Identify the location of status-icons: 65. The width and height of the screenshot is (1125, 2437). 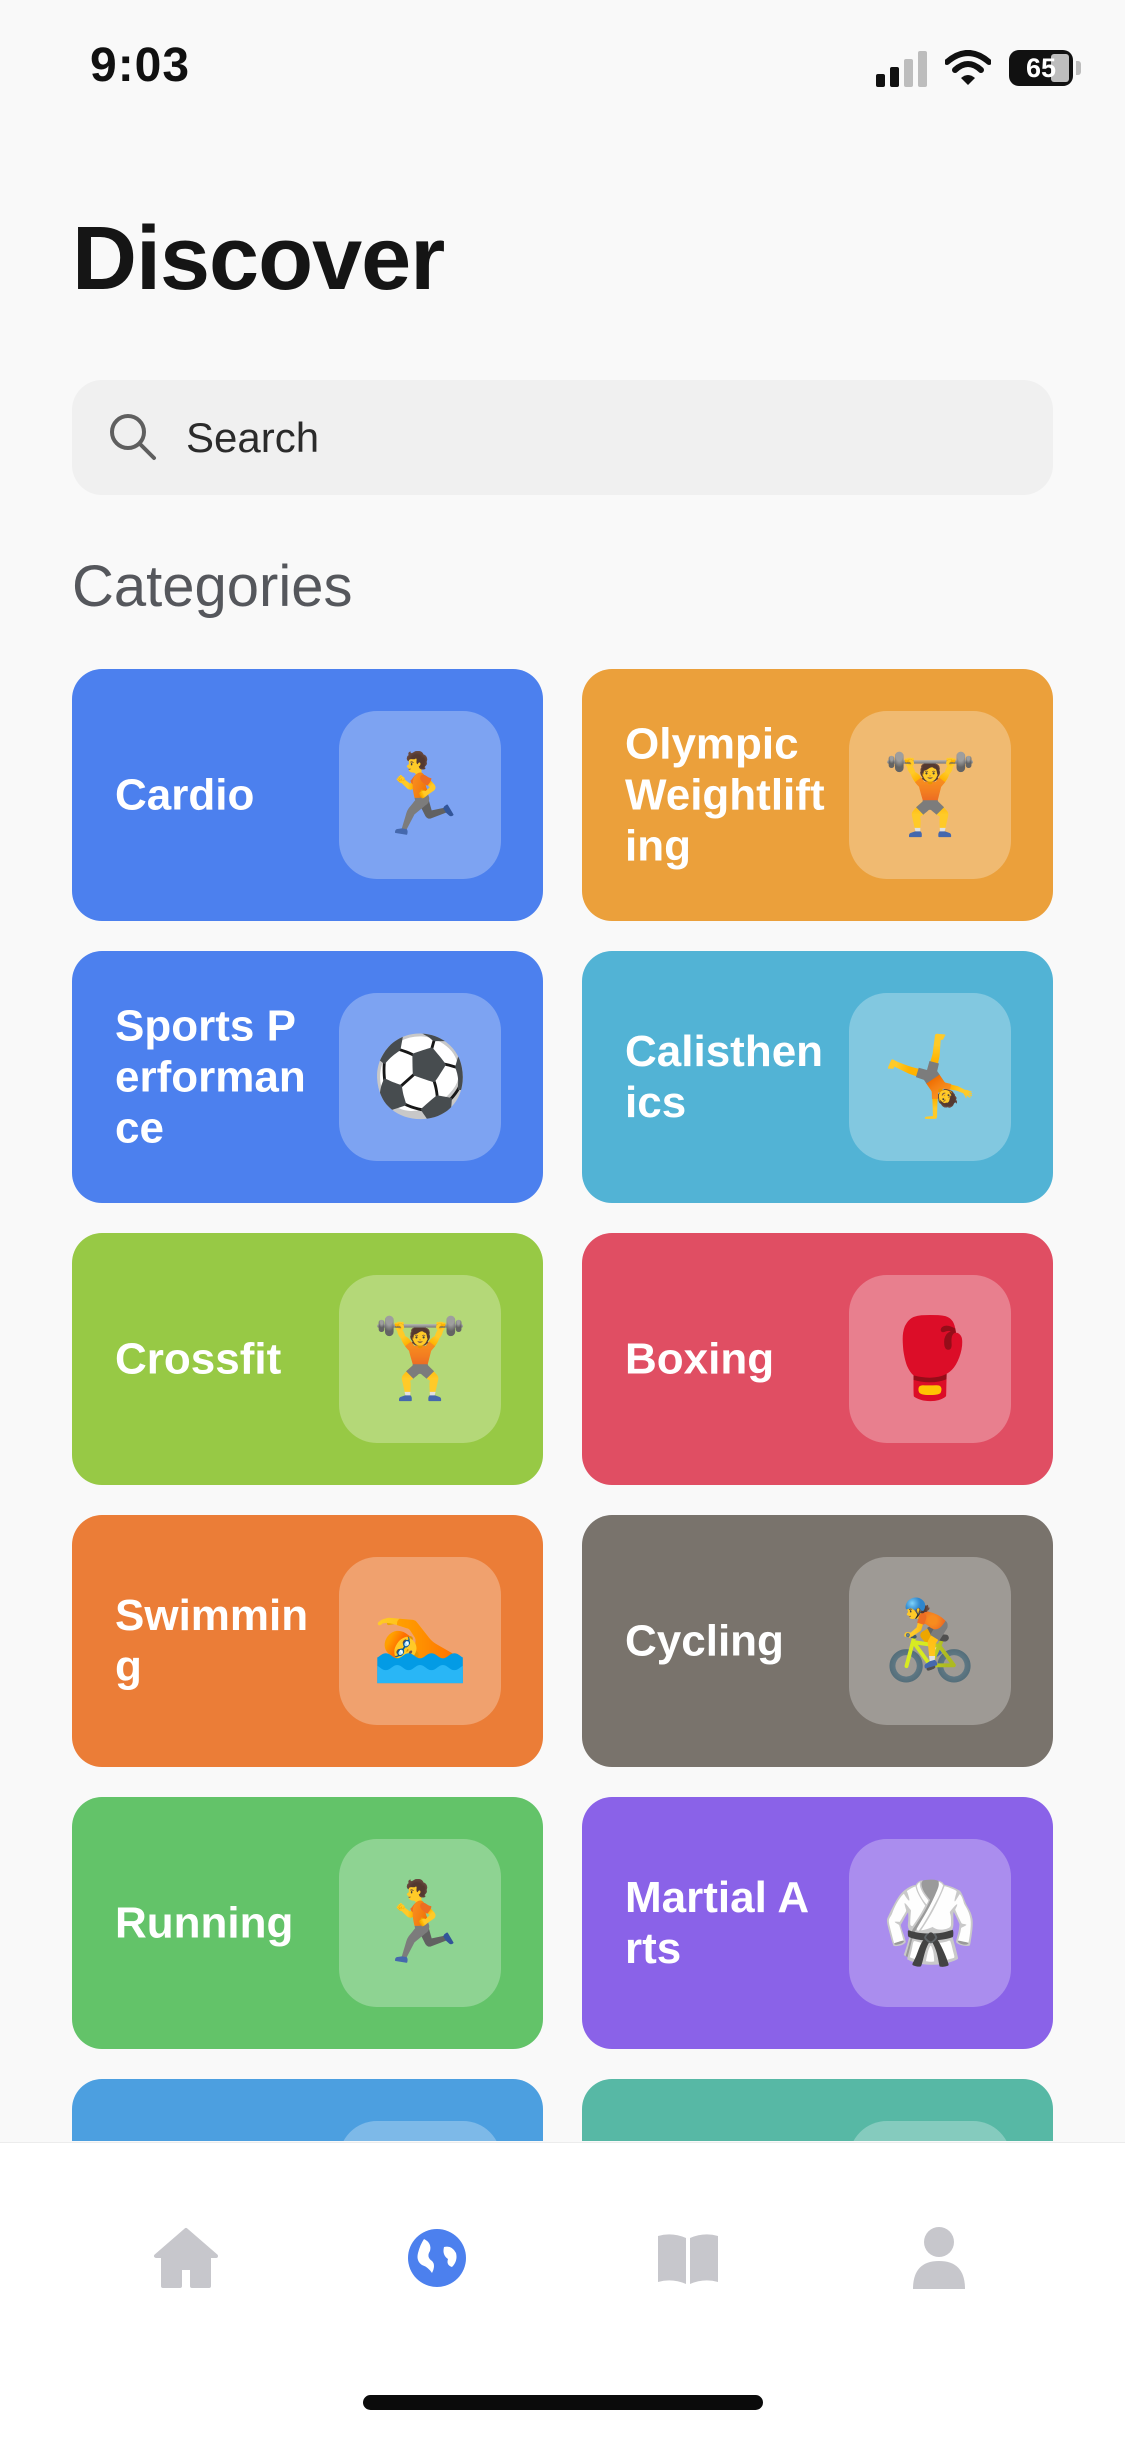
(978, 68).